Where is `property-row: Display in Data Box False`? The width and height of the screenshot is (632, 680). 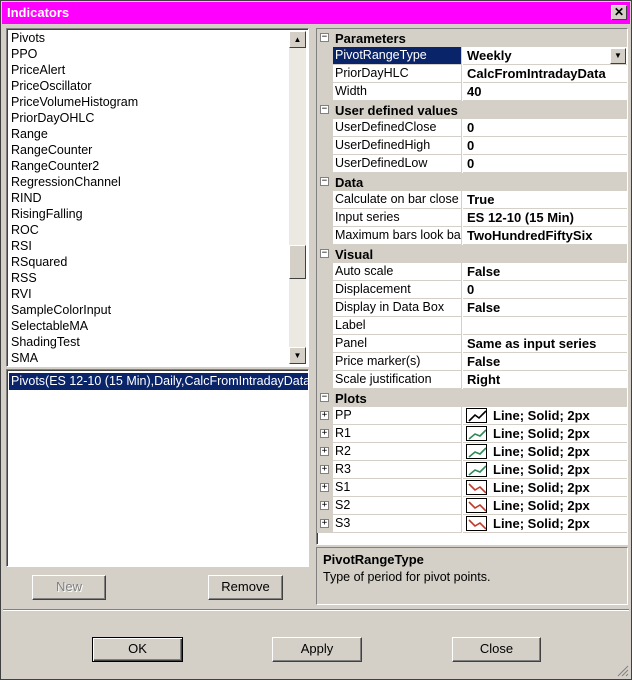 property-row: Display in Data Box False is located at coordinates (472, 308).